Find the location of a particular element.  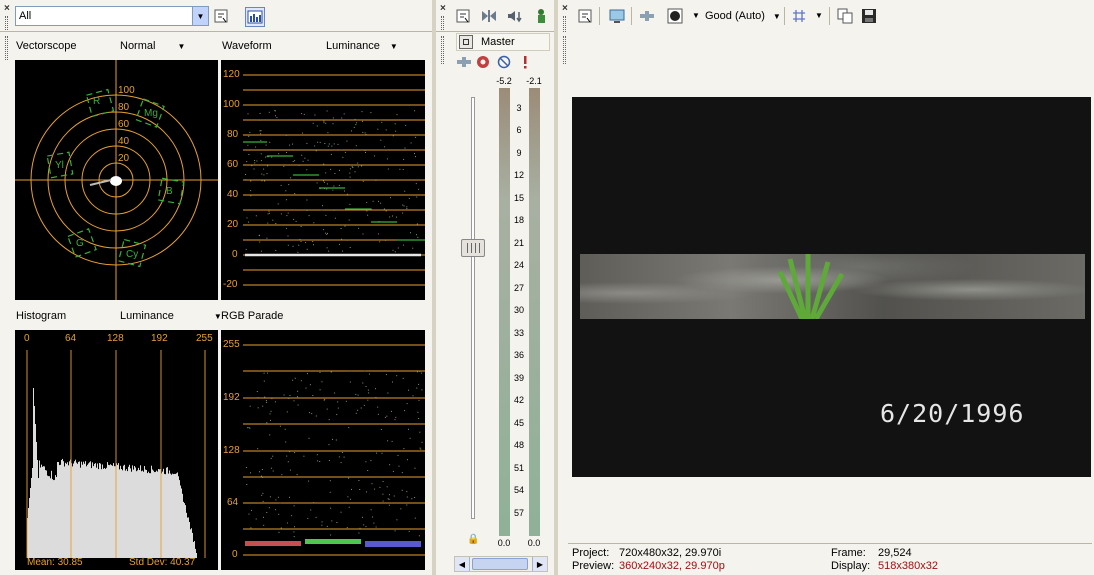

solo-button is located at coordinates (525, 62).